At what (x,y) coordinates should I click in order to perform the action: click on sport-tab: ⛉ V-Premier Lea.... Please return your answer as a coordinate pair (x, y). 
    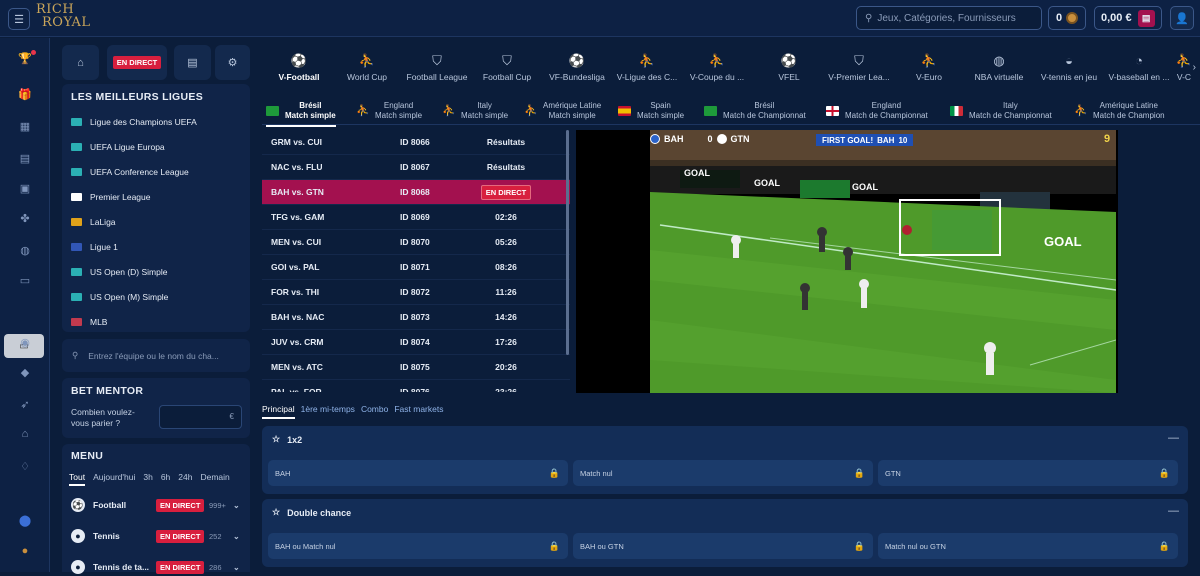
    Looking at the image, I should click on (859, 76).